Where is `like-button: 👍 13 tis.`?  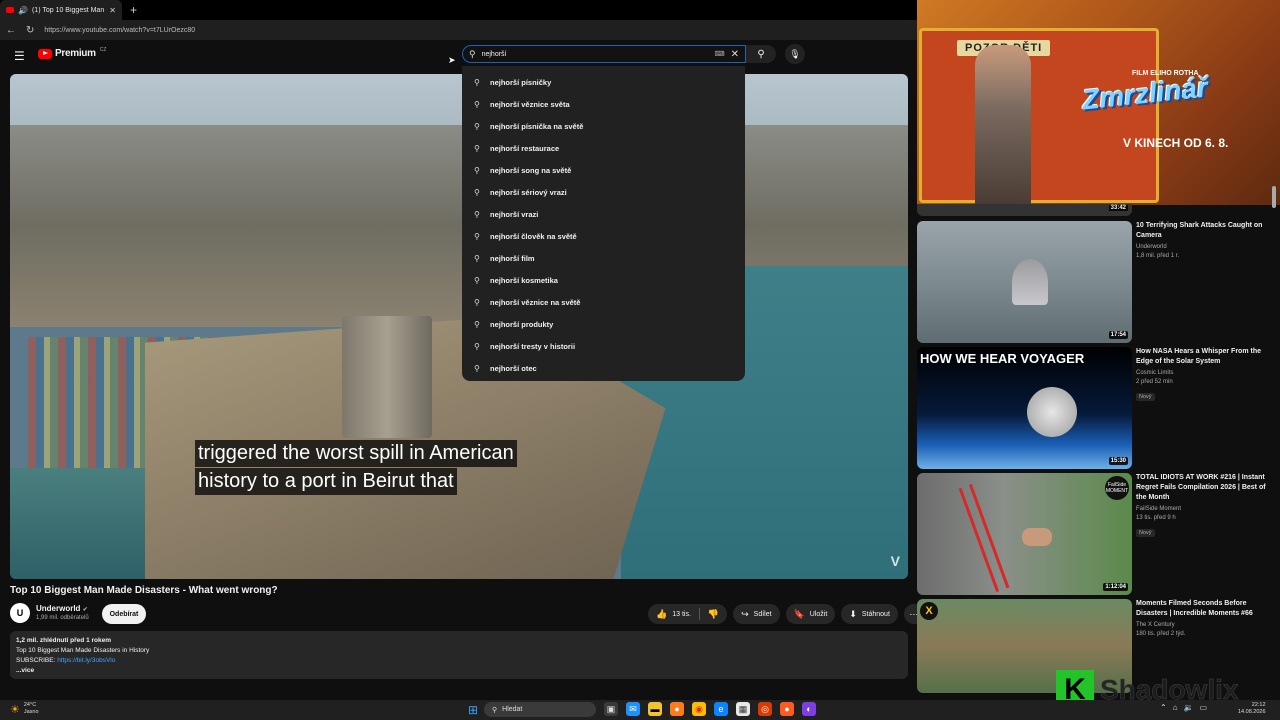
like-button: 👍 13 tis. is located at coordinates (673, 614).